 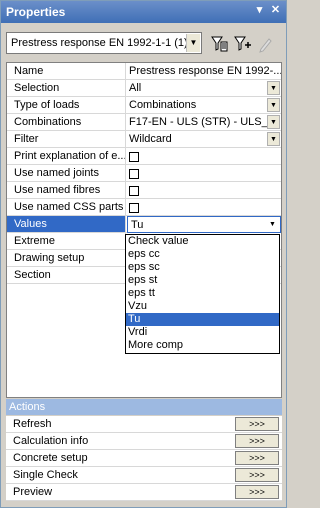 I want to click on row-filter: Filter Wildcard ▼, so click(x=144, y=139).